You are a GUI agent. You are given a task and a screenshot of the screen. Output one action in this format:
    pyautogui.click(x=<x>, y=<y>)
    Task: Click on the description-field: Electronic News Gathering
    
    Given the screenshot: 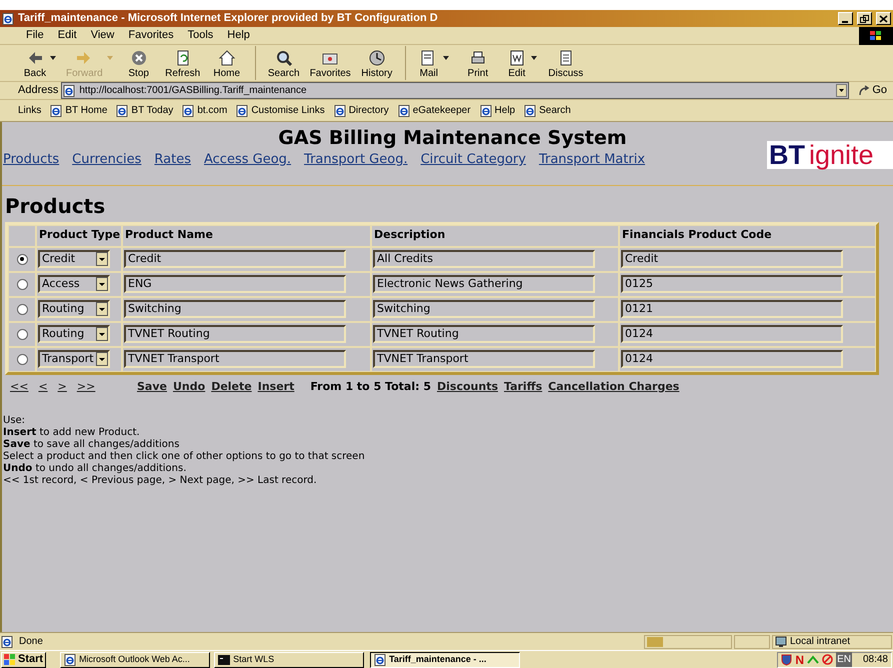 What is the action you would take?
    pyautogui.click(x=484, y=284)
    